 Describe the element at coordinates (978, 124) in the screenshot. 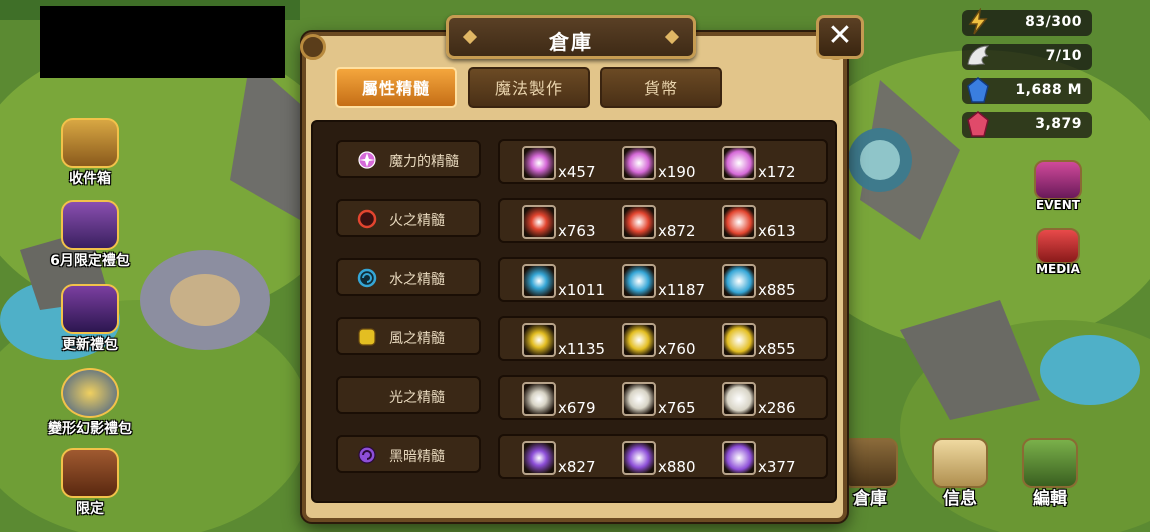

I see `gem-icon` at that location.